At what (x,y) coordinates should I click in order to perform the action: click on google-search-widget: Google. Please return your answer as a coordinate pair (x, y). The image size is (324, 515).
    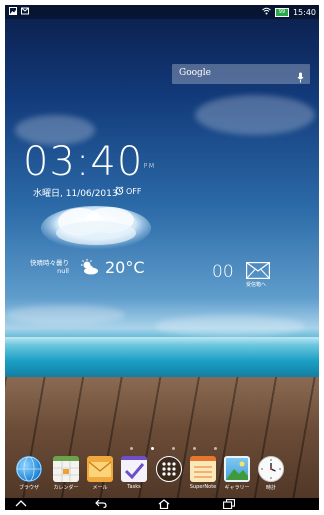
    Looking at the image, I should click on (241, 74).